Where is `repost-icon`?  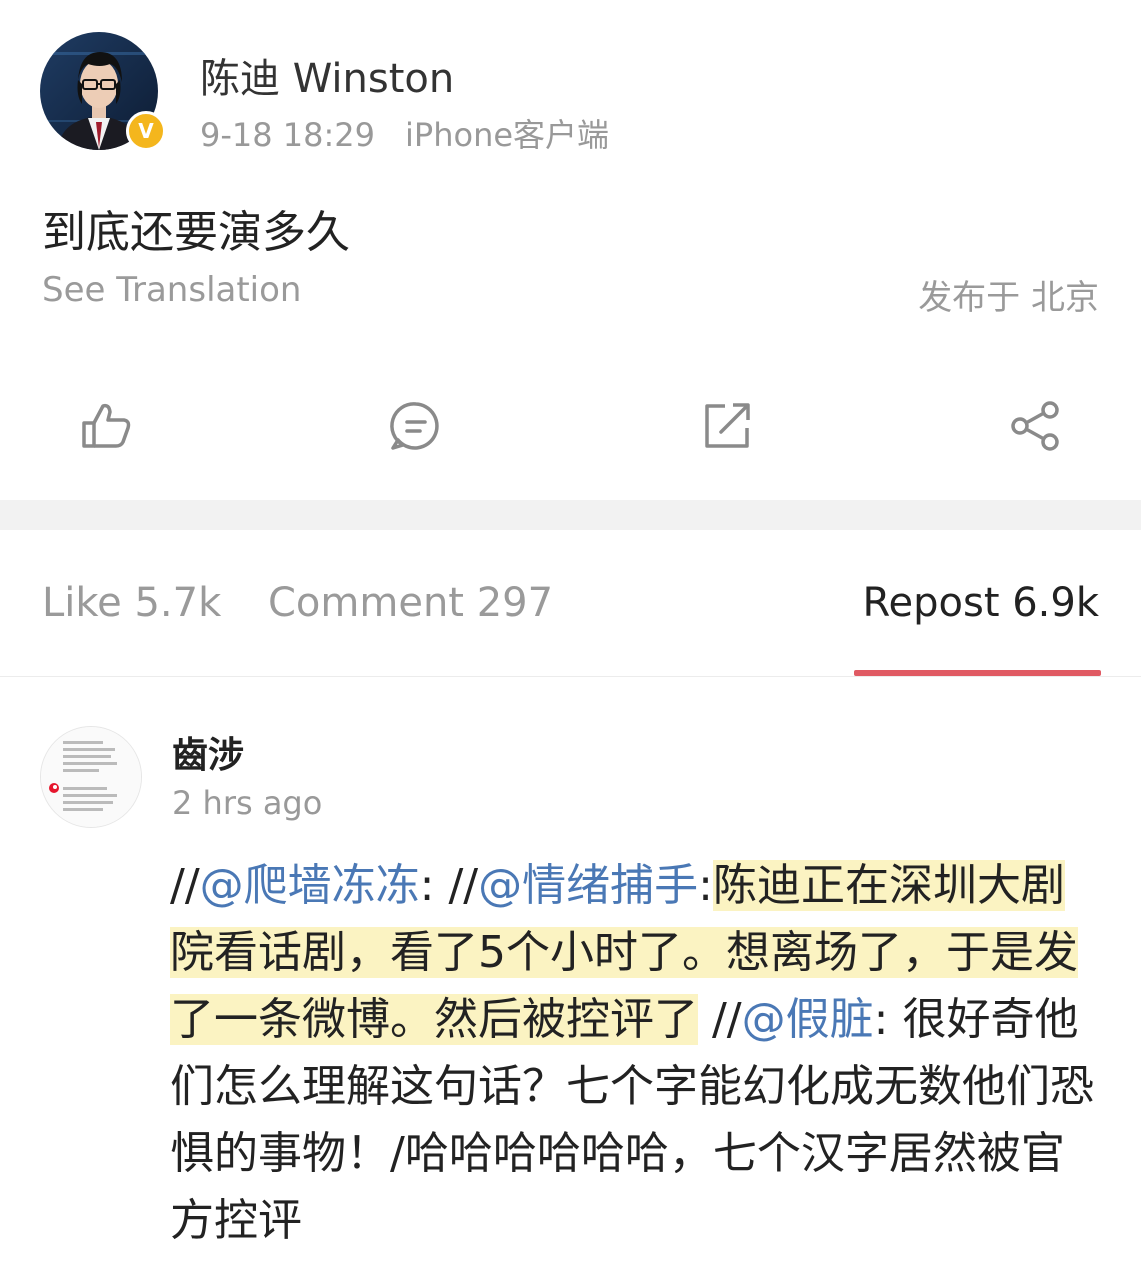 repost-icon is located at coordinates (727, 426).